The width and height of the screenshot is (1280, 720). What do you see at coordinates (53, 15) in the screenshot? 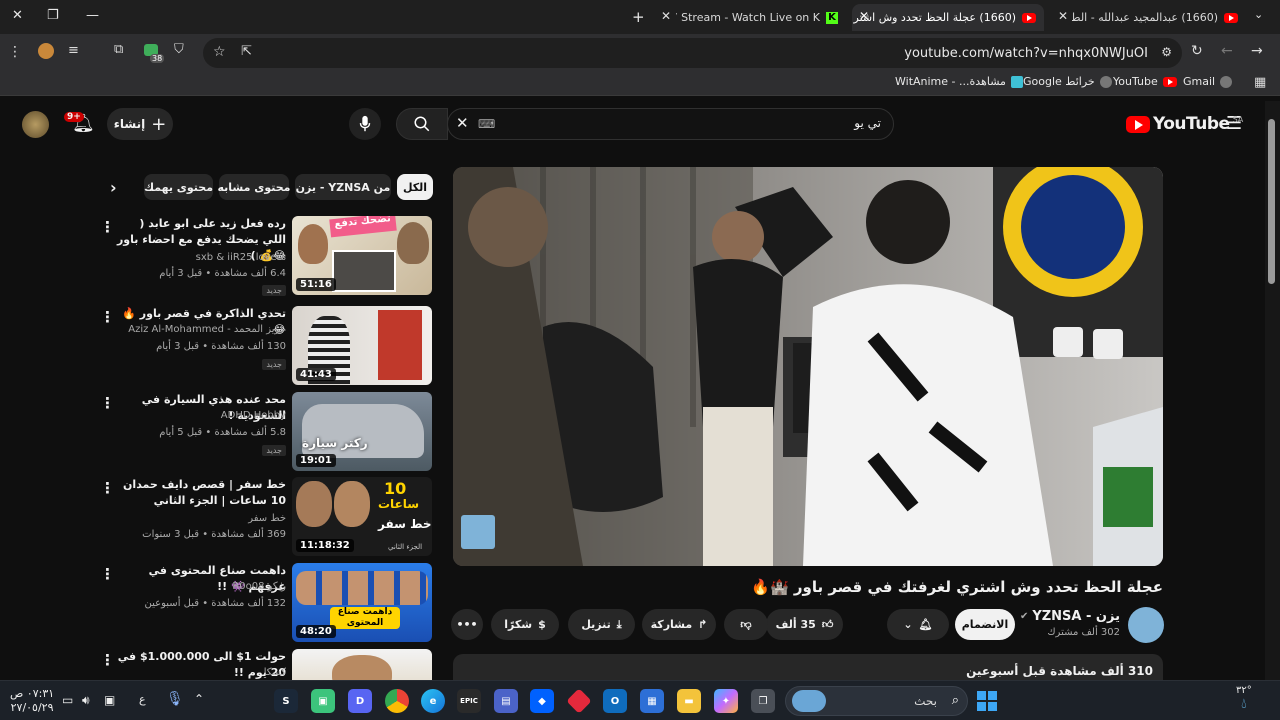
I see `restore-window-icon: ❐` at bounding box center [53, 15].